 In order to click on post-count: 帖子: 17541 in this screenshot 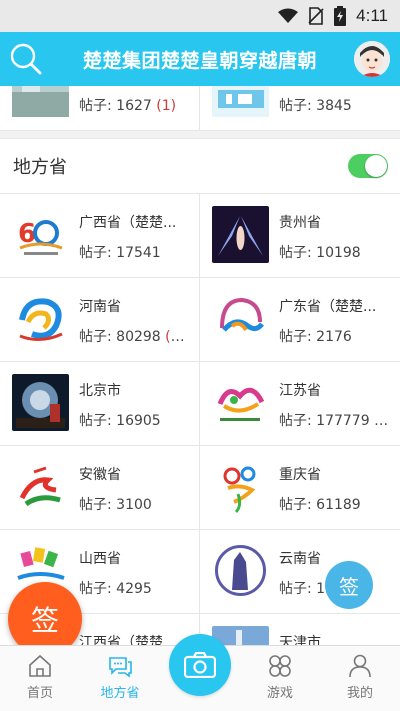, I will do `click(120, 253)`.